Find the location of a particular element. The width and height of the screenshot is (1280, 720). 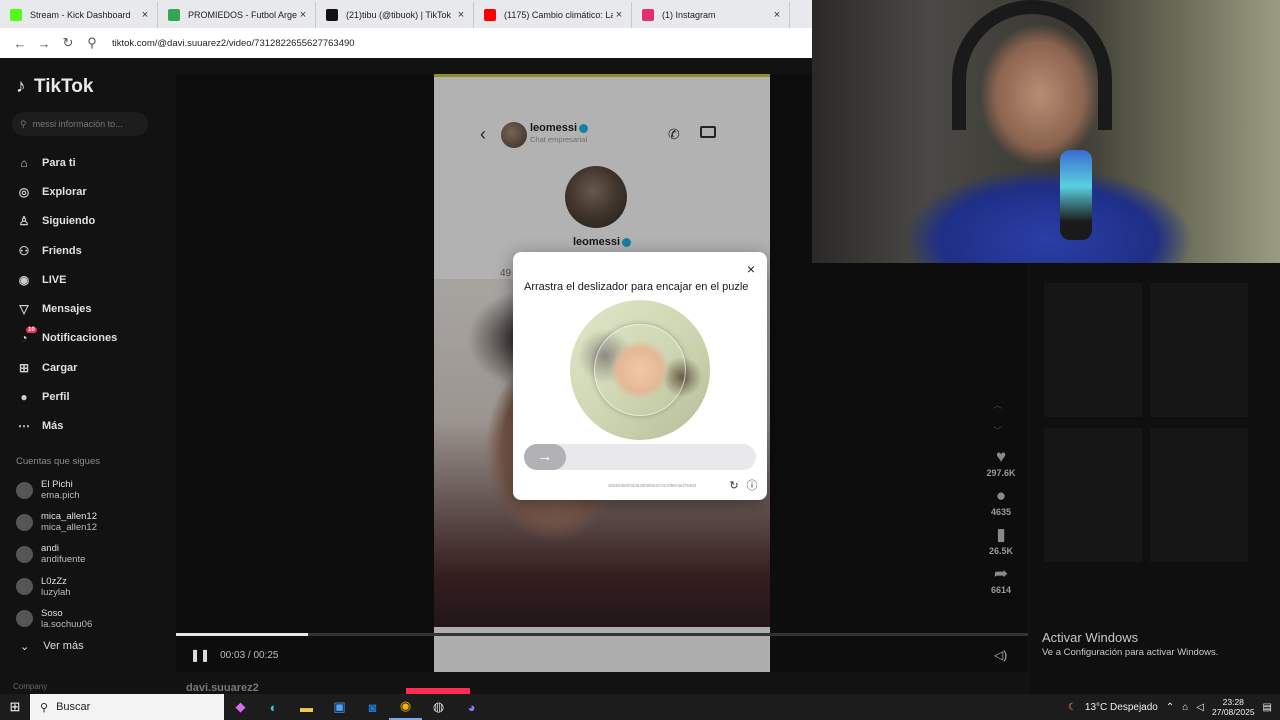

video-progress-bar is located at coordinates (602, 634).